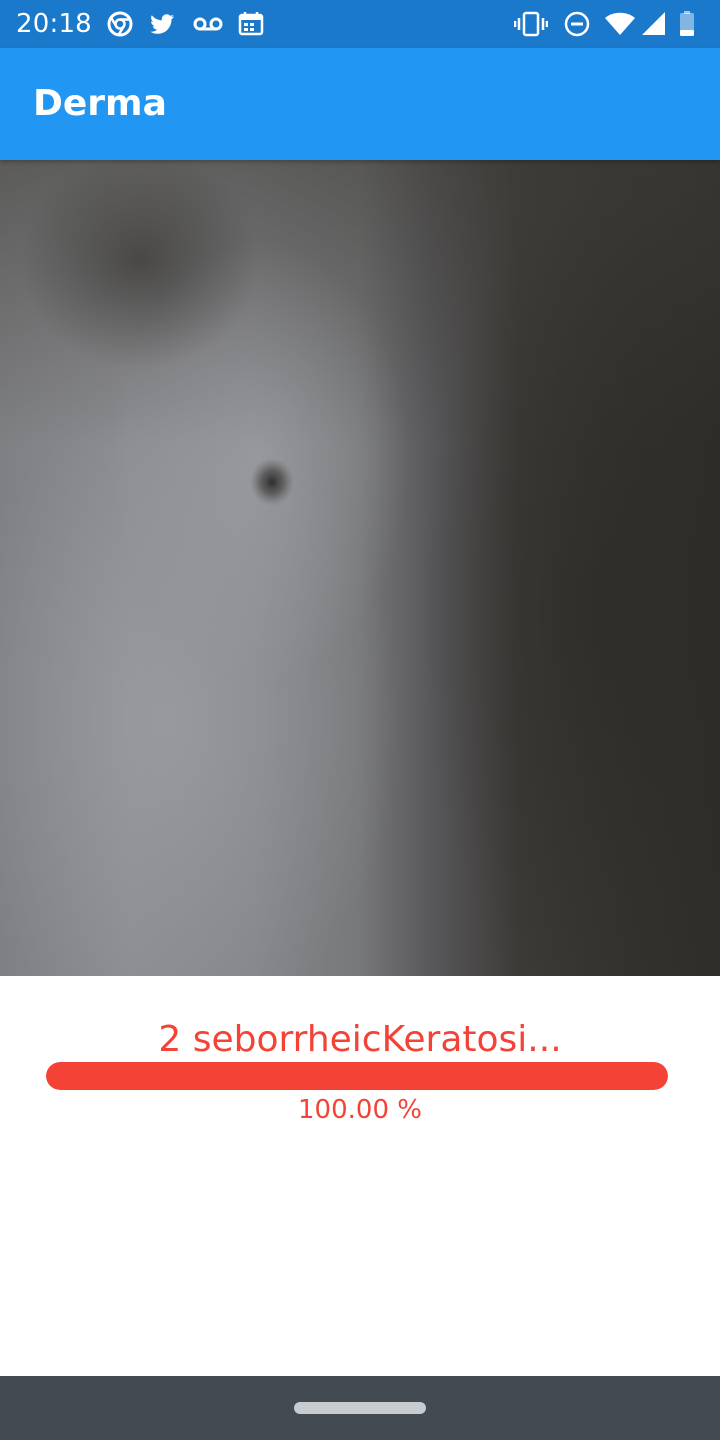  Describe the element at coordinates (531, 24) in the screenshot. I see `vibrate-icon` at that location.